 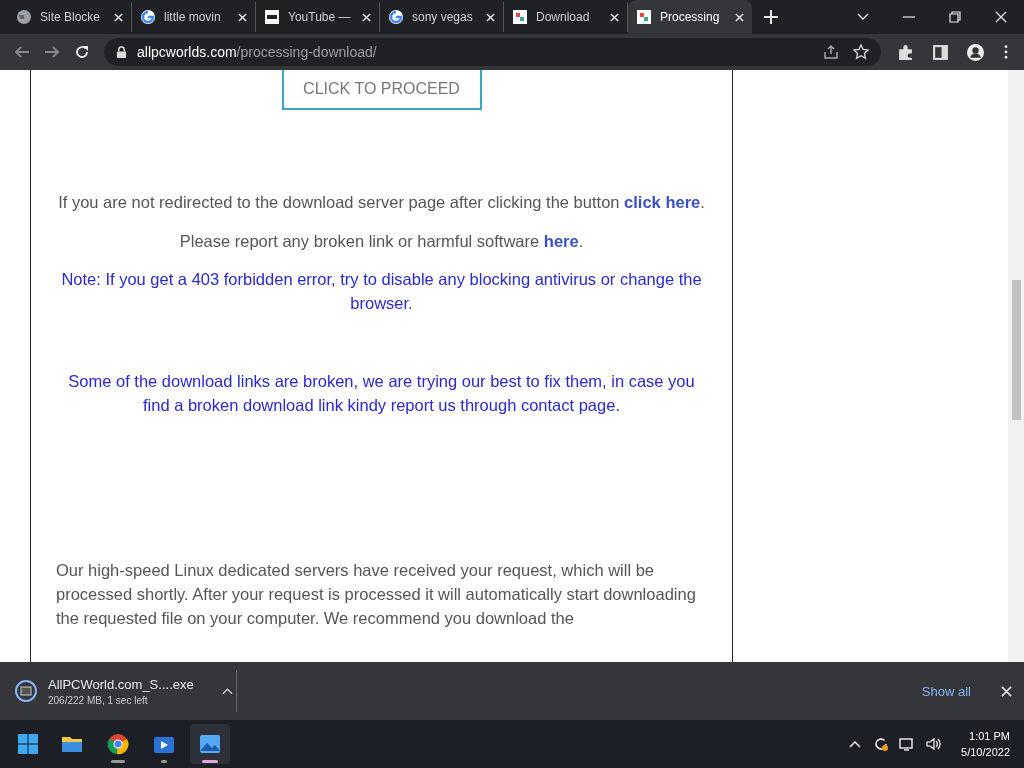 I want to click on proceed-button: CLICK TO PROCEED, so click(x=381, y=90).